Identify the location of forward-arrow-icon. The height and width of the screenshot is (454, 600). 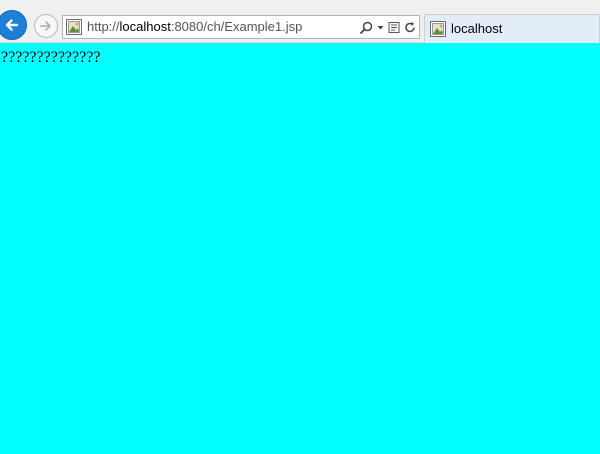
(45, 26).